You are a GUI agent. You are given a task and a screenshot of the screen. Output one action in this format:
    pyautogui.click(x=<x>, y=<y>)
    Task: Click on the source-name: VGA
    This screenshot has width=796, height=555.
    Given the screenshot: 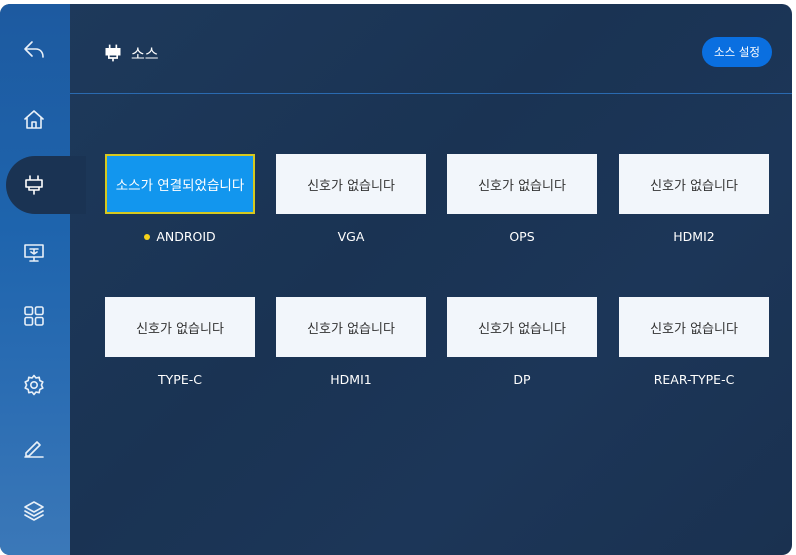 What is the action you would take?
    pyautogui.click(x=351, y=236)
    